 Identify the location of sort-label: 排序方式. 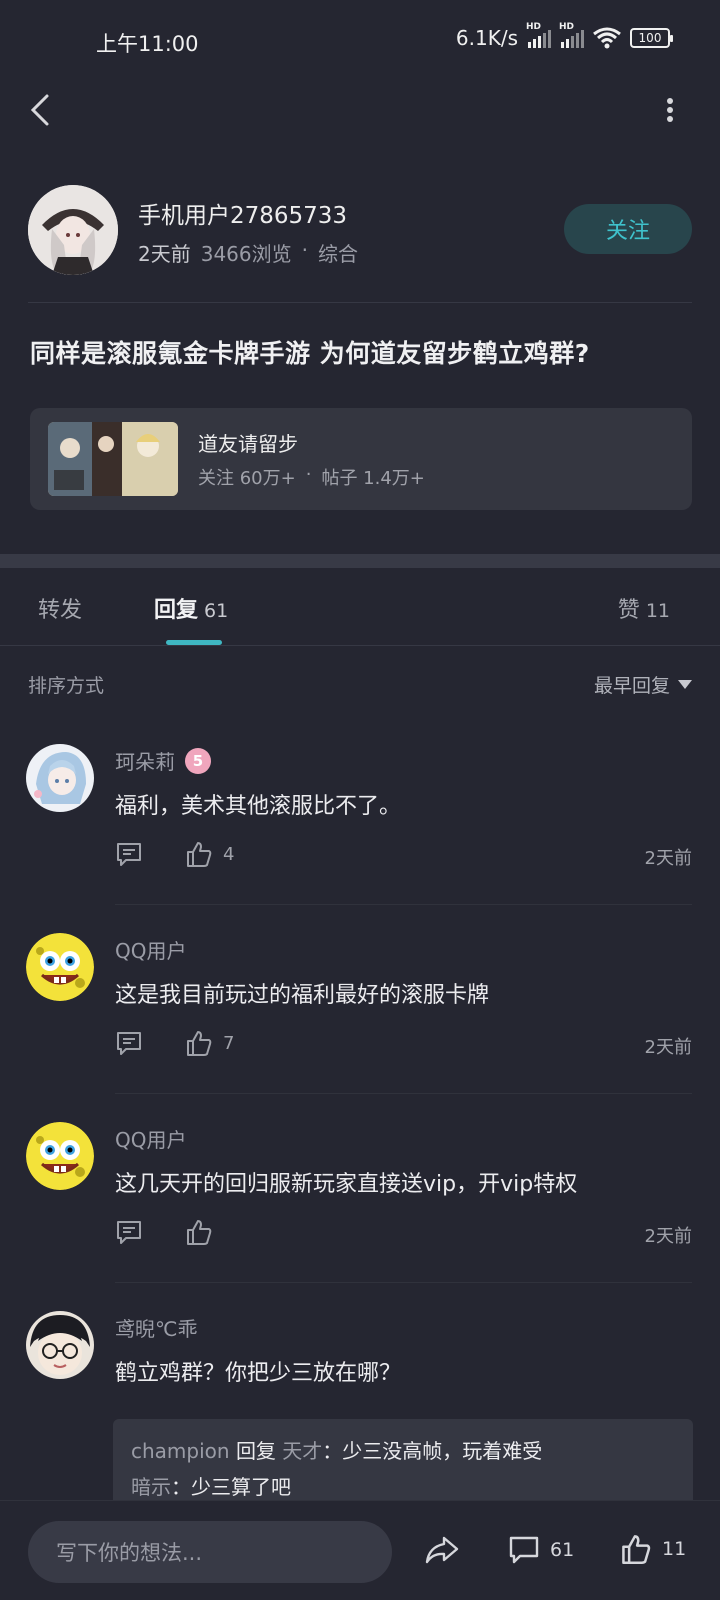
(66, 686).